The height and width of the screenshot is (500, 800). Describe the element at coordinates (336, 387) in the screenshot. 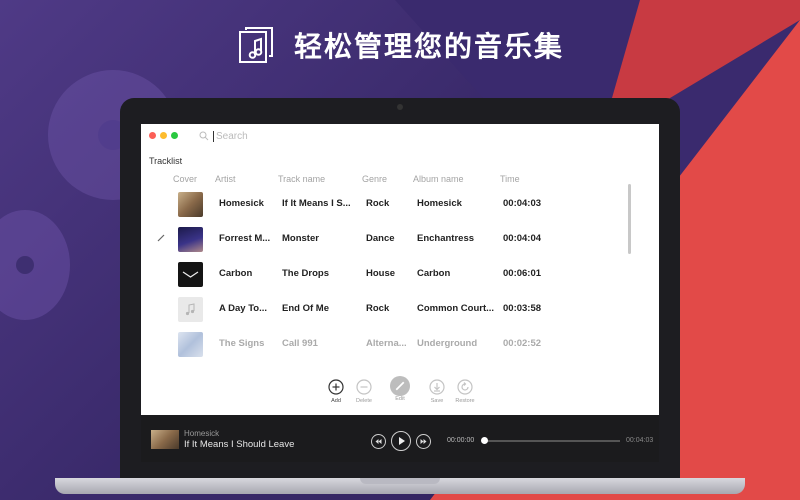

I see `plus-circle-icon` at that location.